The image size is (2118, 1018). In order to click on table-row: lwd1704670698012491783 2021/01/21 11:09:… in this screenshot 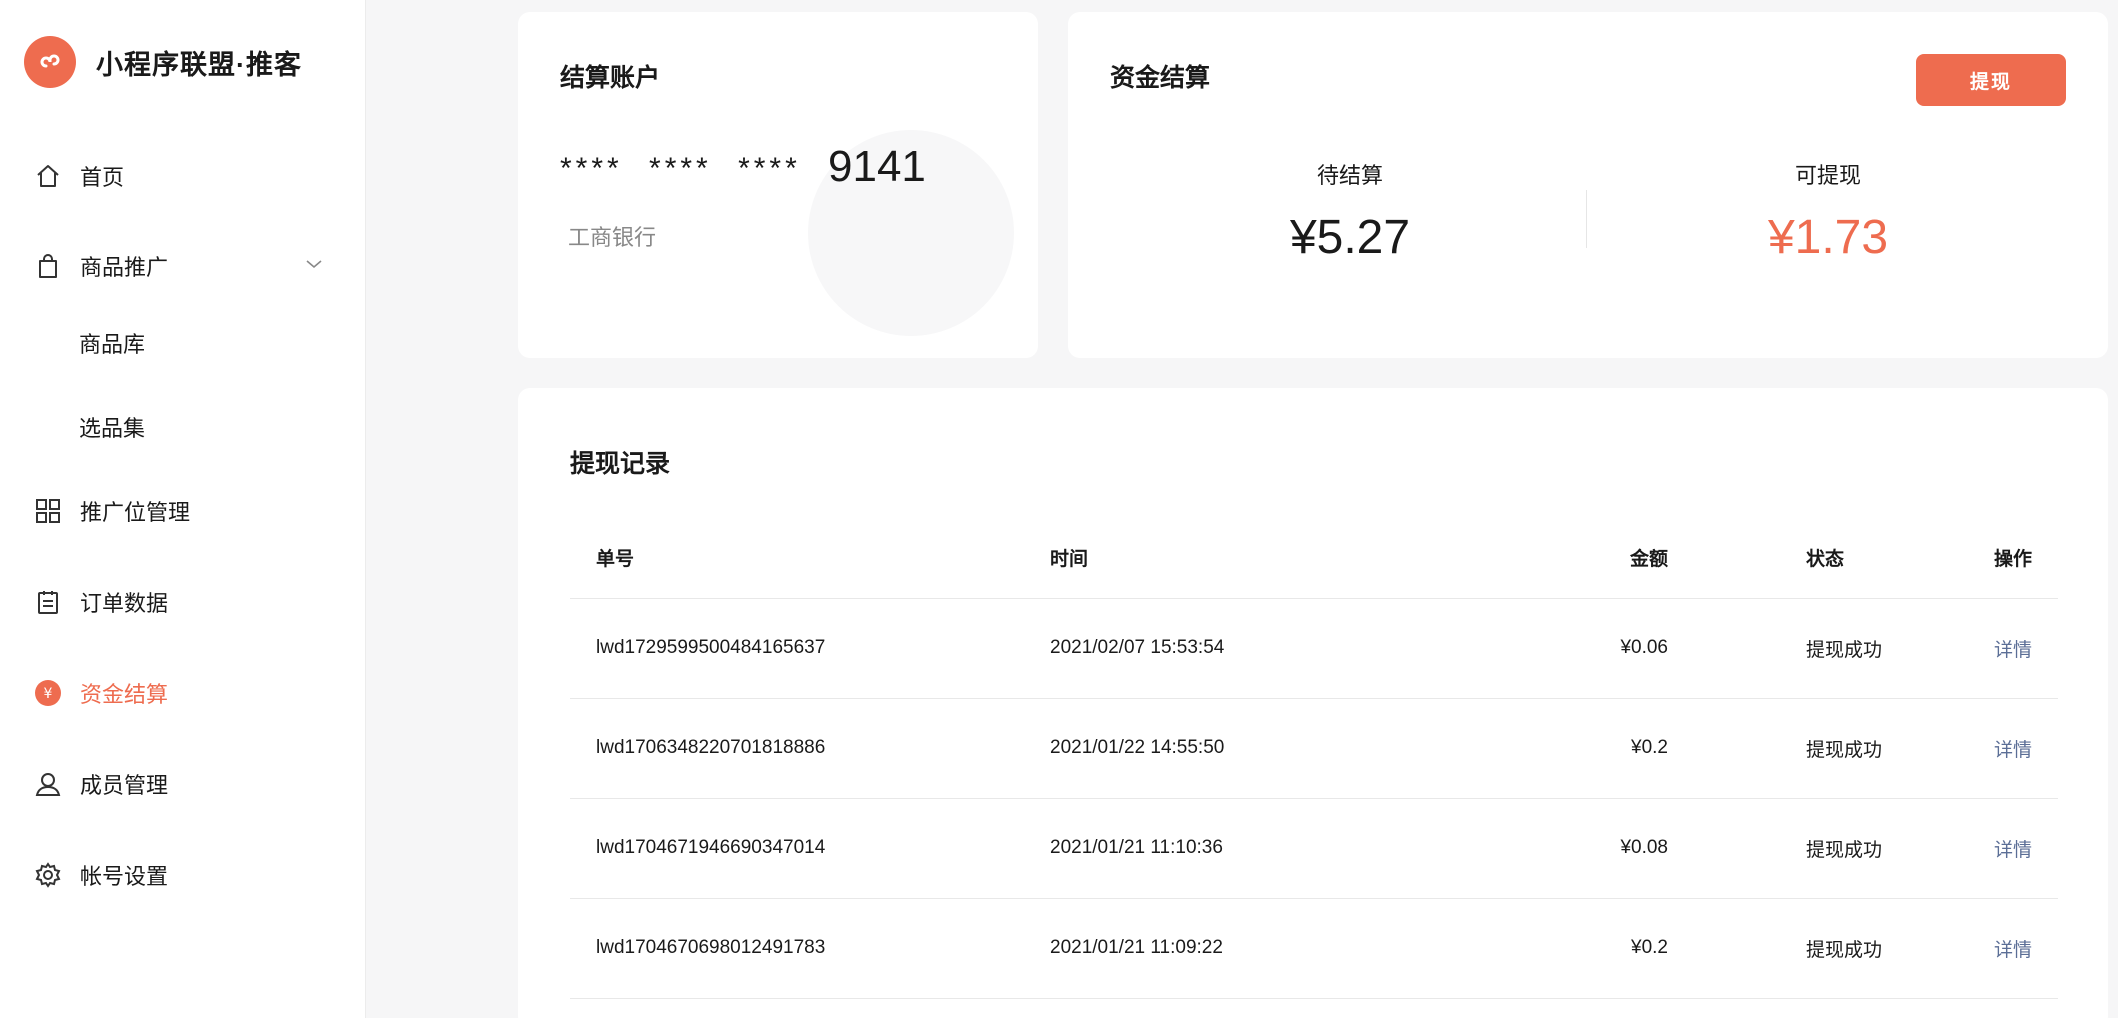, I will do `click(1314, 948)`.